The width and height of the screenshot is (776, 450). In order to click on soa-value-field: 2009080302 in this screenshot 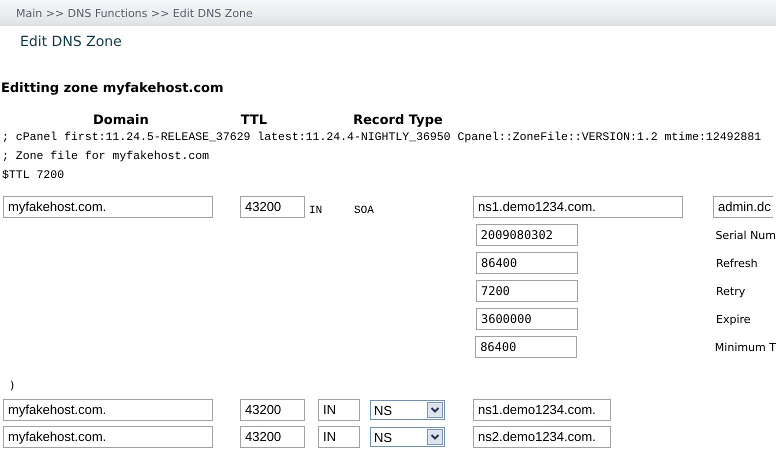, I will do `click(527, 235)`.